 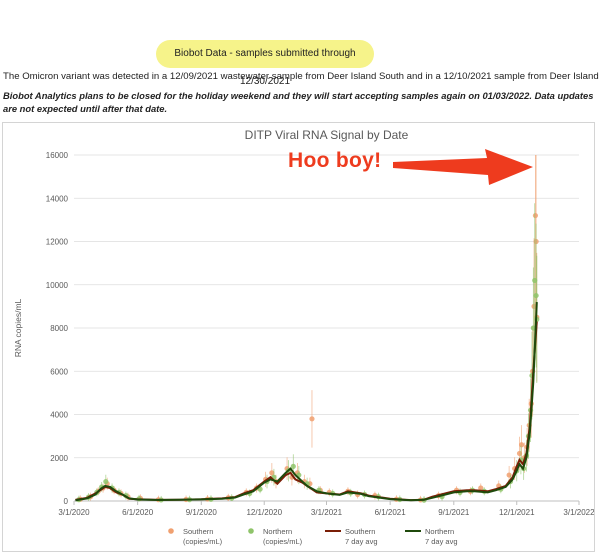 What do you see at coordinates (57, 155) in the screenshot?
I see `y-tick-label: 16000` at bounding box center [57, 155].